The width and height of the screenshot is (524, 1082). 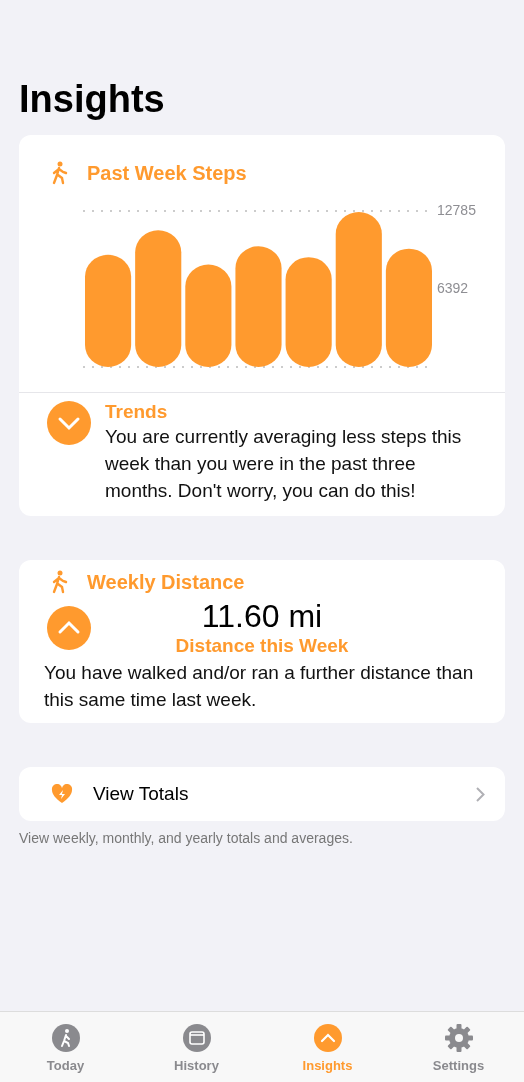 I want to click on trend-title: Trends, so click(x=137, y=412).